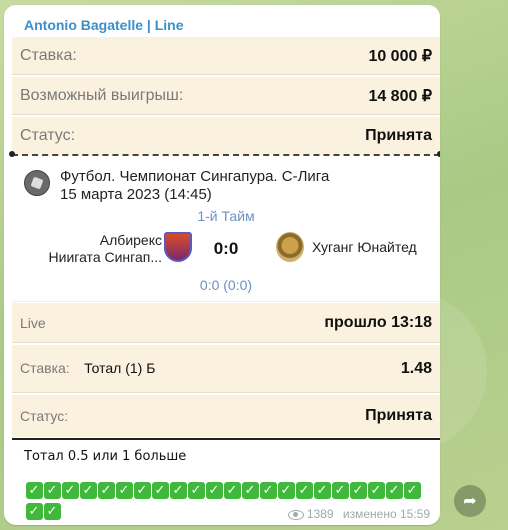 This screenshot has width=508, height=530. Describe the element at coordinates (136, 194) in the screenshot. I see `match-date: 15 марта 2023 (14:45)` at that location.